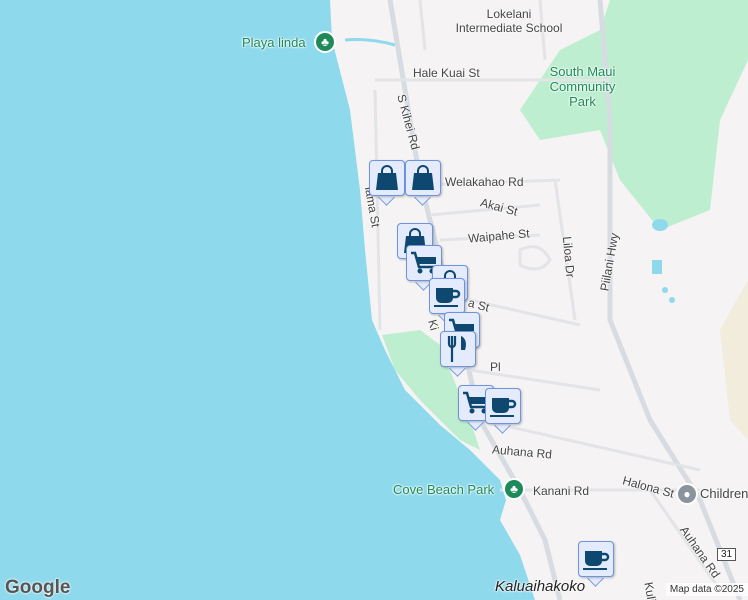 The width and height of the screenshot is (748, 600). Describe the element at coordinates (724, 493) in the screenshot. I see `poi-children: Children` at that location.